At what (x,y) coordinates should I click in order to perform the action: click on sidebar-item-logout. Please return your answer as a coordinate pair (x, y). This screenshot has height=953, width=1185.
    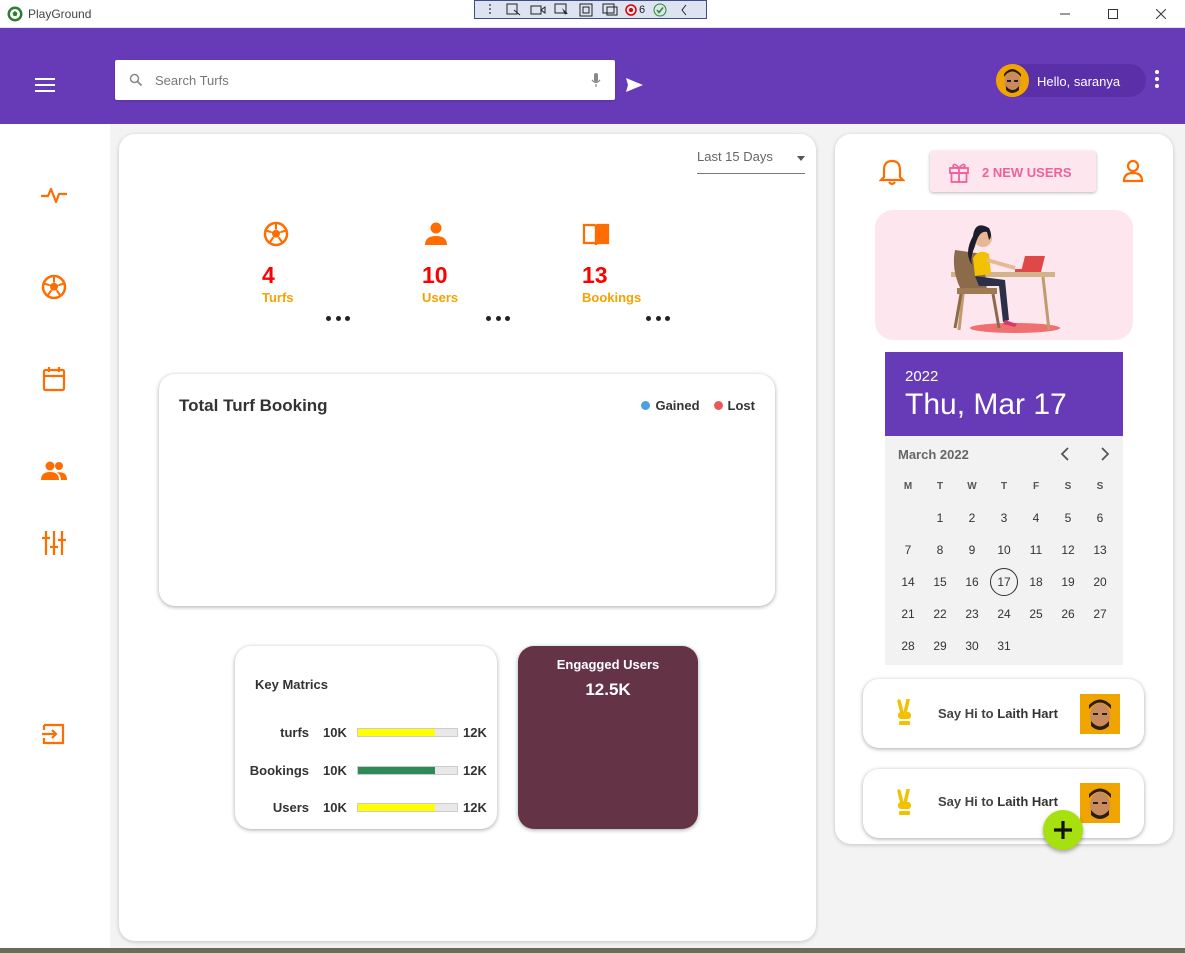
    Looking at the image, I should click on (54, 734).